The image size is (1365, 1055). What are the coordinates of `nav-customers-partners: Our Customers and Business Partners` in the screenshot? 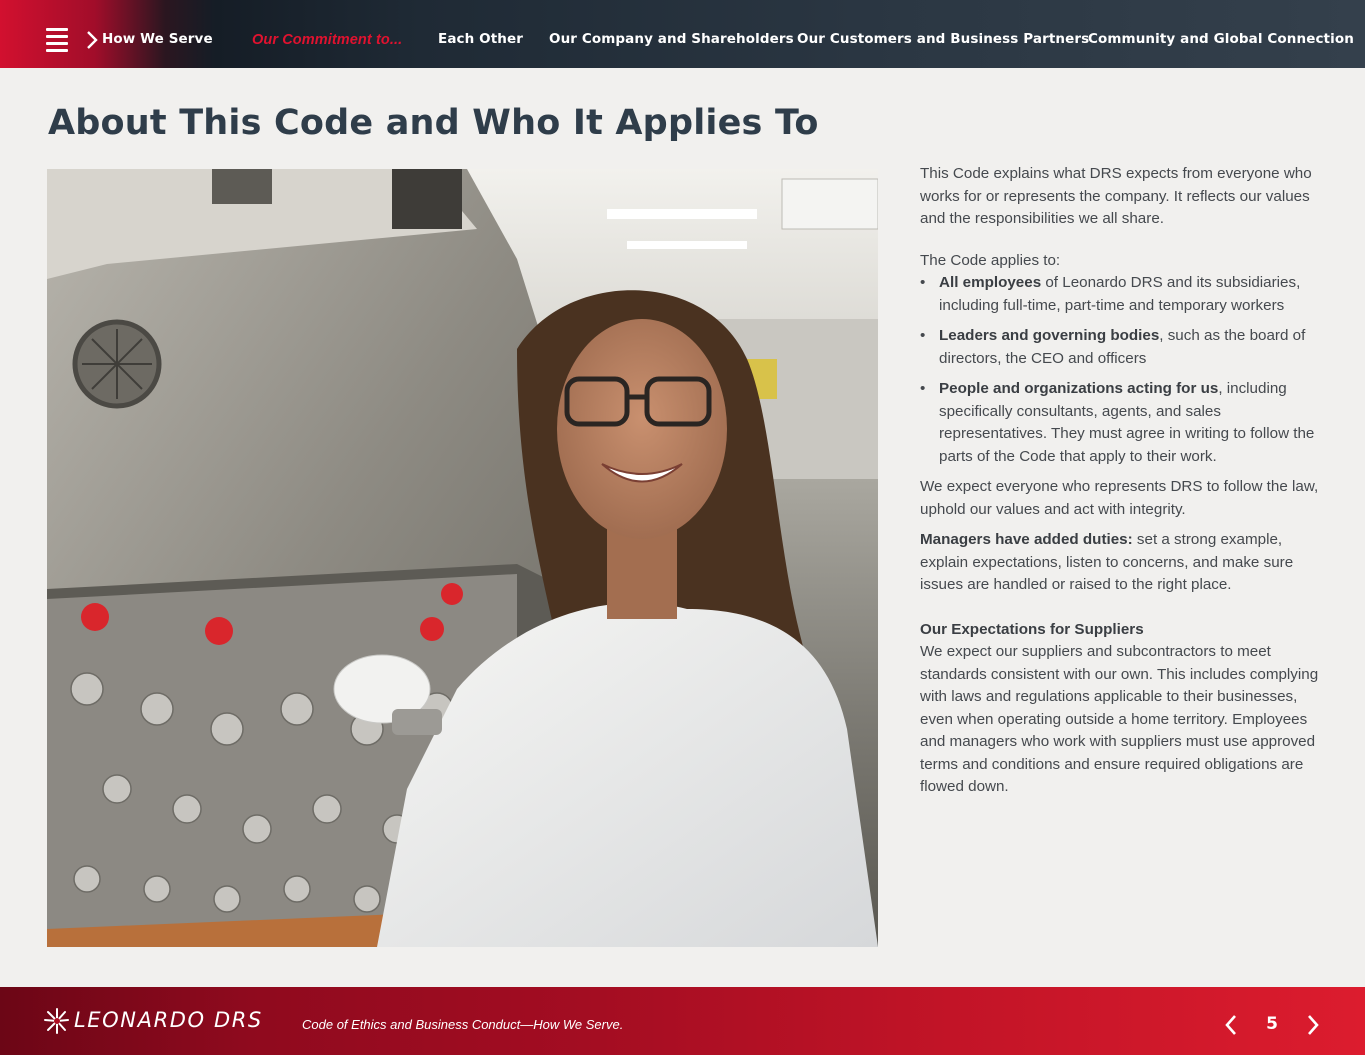 It's located at (943, 39).